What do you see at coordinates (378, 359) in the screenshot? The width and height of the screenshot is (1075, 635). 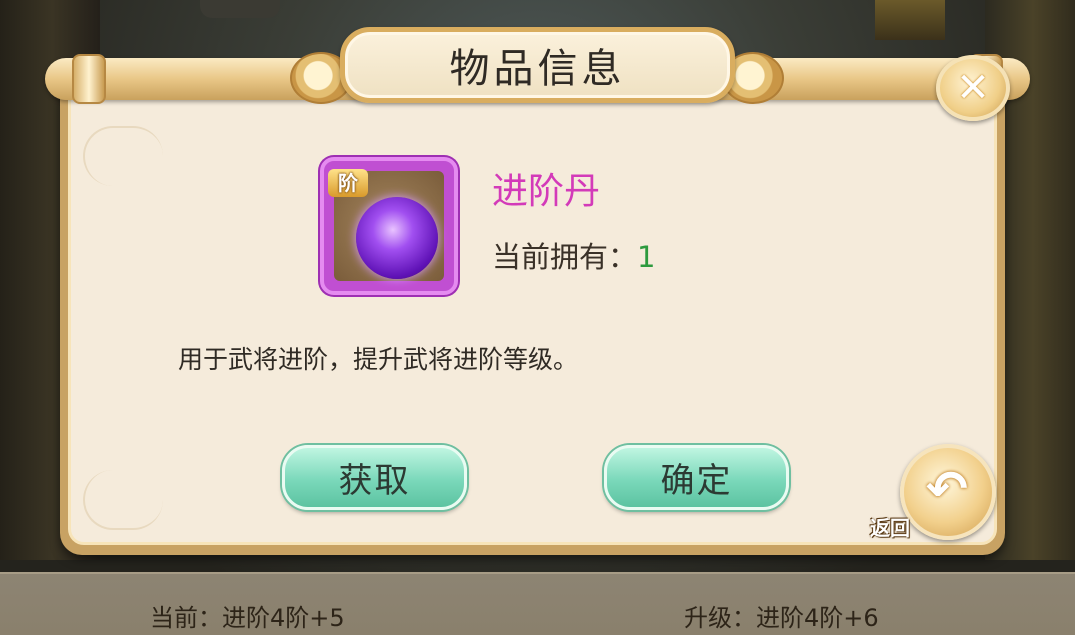 I see `item-description: 用于武将进阶，提升武将进阶等级。` at bounding box center [378, 359].